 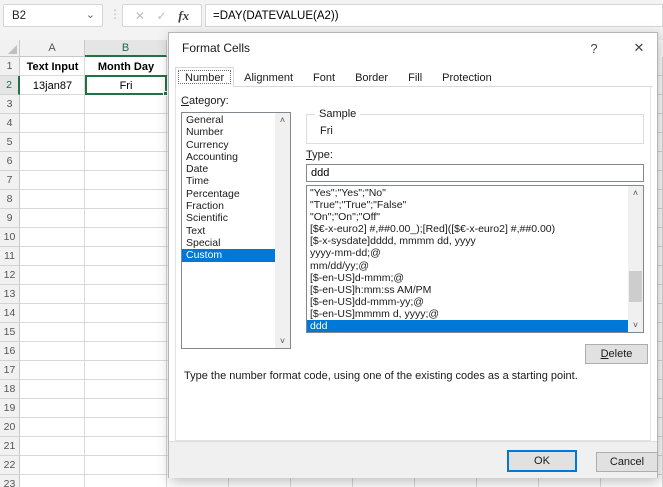 I want to click on row-header-16: 16, so click(x=10, y=351).